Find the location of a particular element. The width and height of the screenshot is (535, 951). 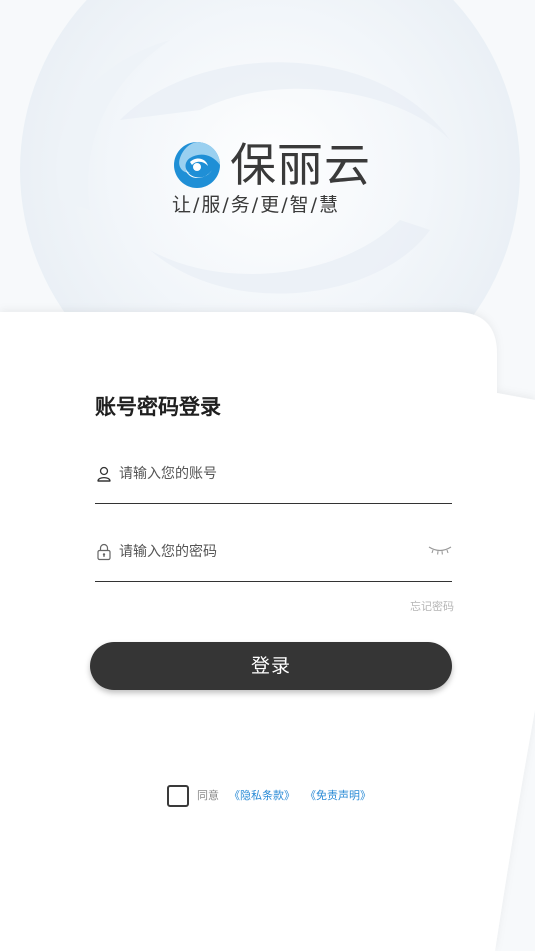

password-input is located at coordinates (264, 552).